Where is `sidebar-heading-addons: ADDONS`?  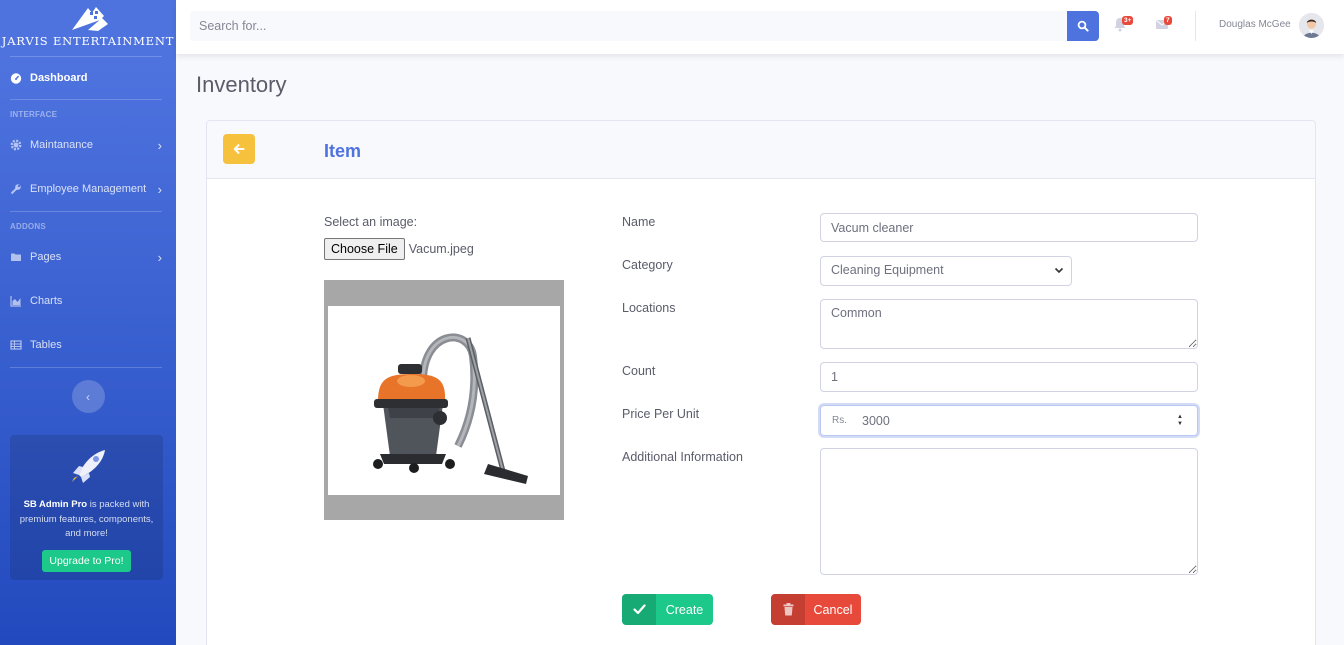
sidebar-heading-addons: ADDONS is located at coordinates (28, 226).